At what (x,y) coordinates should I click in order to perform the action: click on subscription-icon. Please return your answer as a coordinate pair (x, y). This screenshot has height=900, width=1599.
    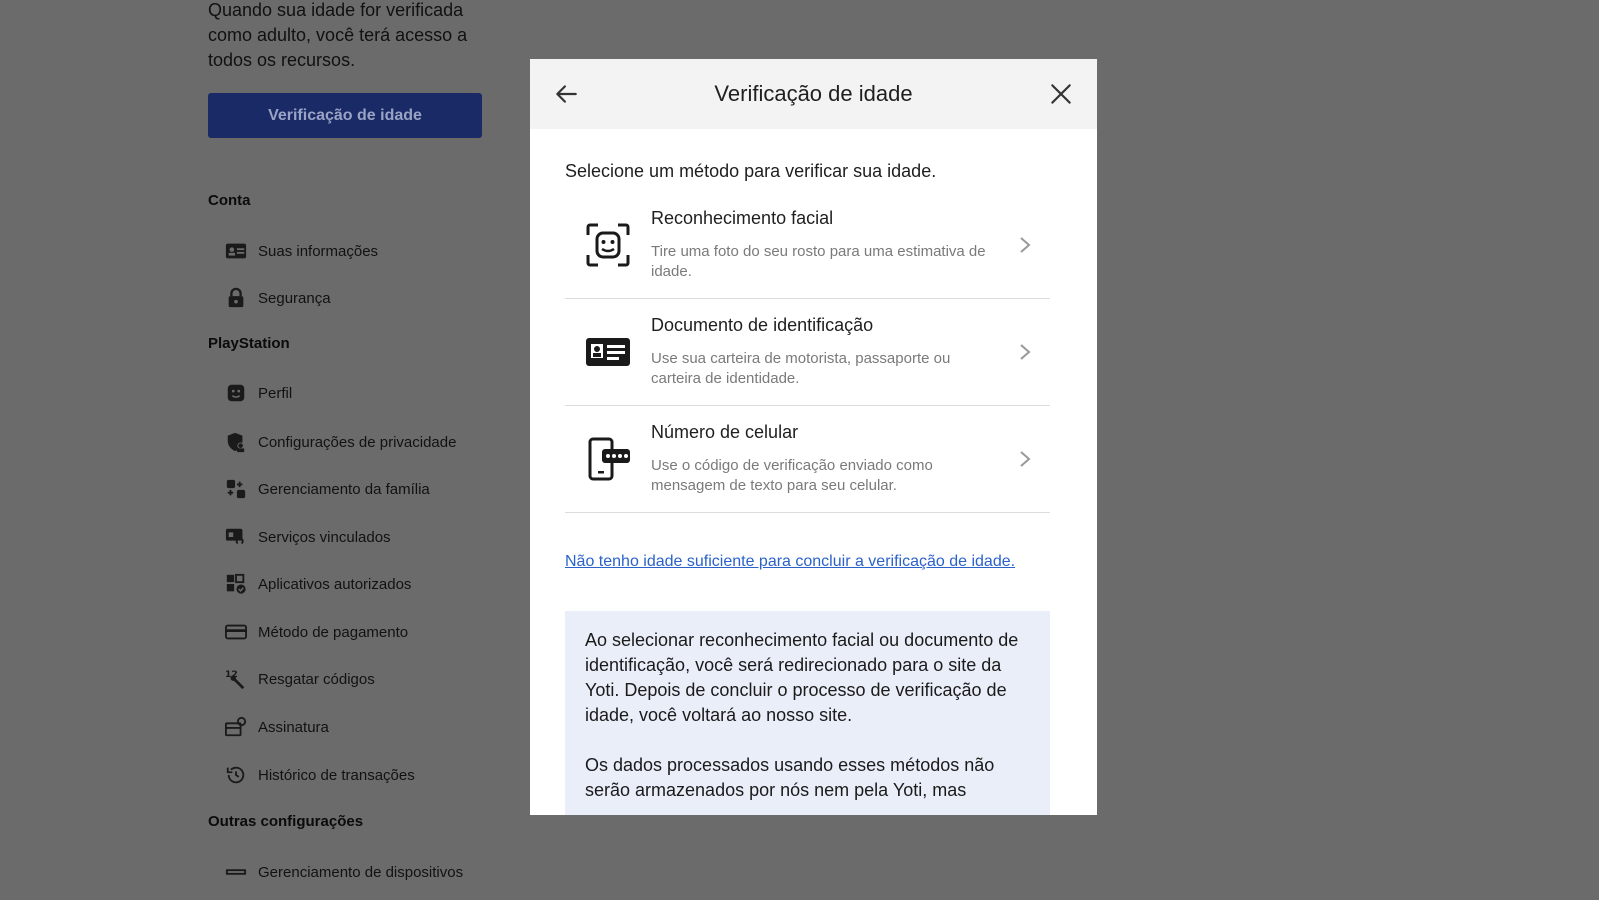
    Looking at the image, I should click on (236, 727).